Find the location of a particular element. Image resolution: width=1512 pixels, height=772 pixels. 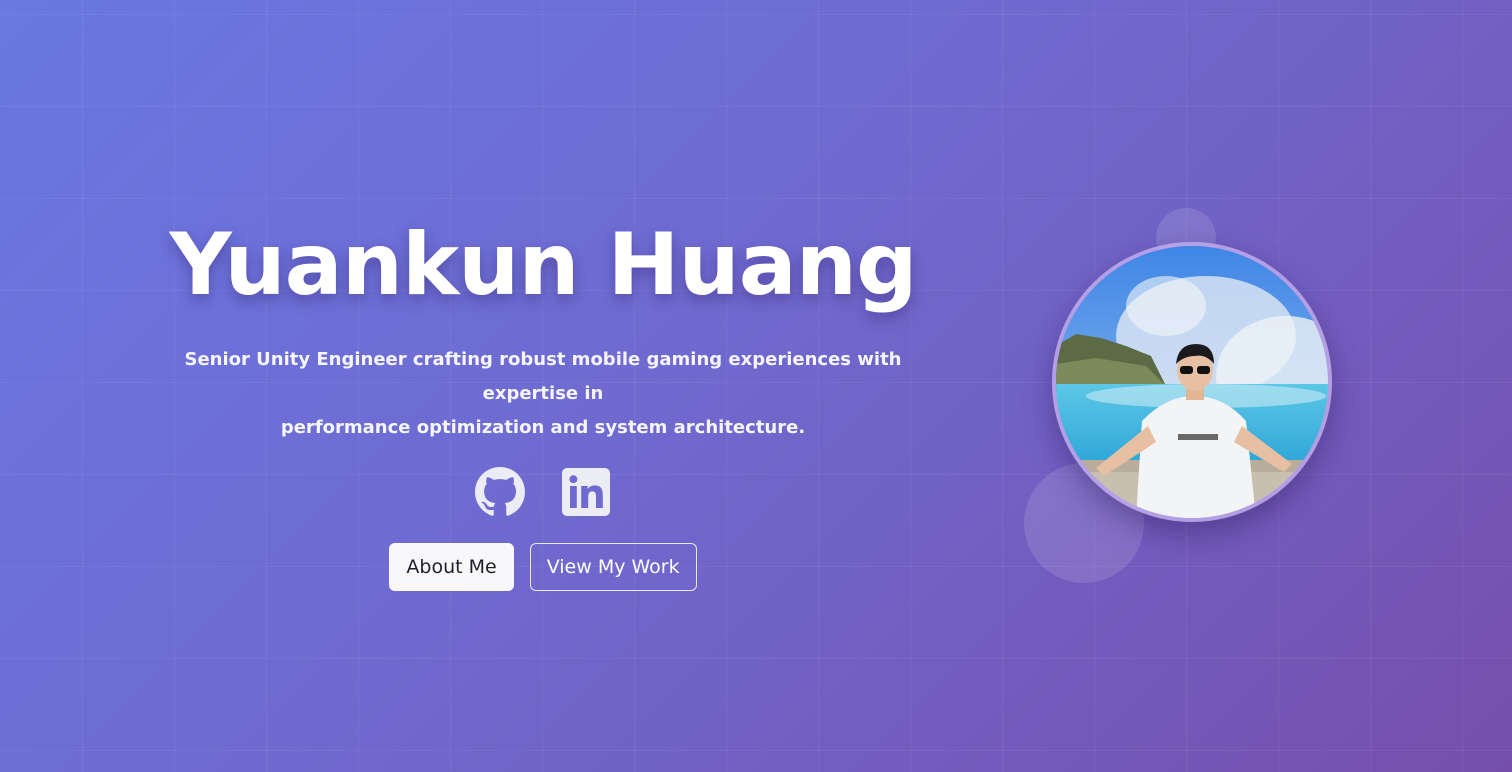

linkedin-icon is located at coordinates (586, 492).